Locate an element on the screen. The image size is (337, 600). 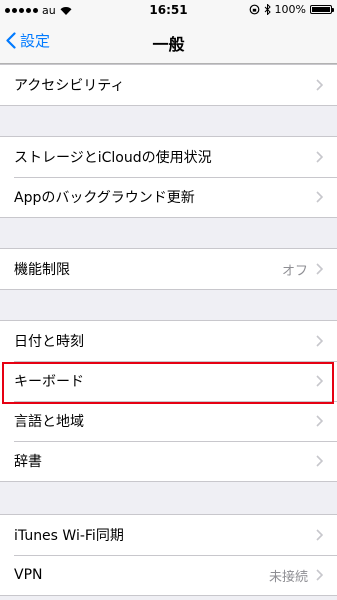
keyboard-highlight-box is located at coordinates (168, 383).